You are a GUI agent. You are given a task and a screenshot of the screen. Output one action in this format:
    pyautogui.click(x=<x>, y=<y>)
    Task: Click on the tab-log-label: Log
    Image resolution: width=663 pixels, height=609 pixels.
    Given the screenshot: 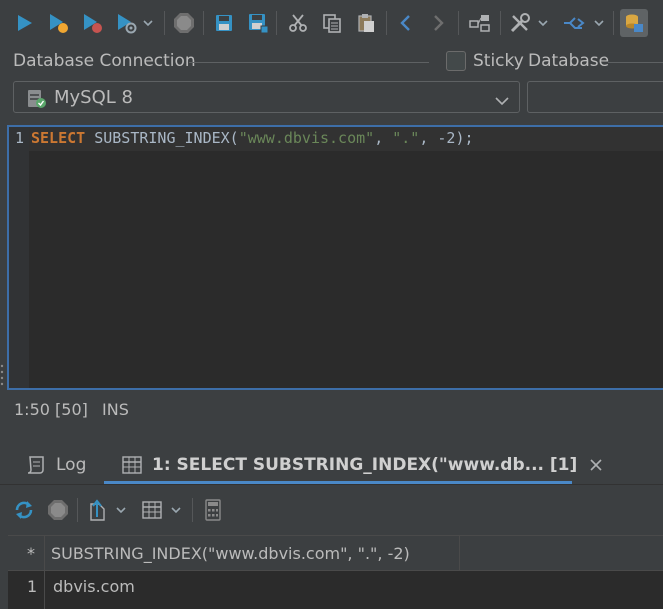 What is the action you would take?
    pyautogui.click(x=71, y=465)
    